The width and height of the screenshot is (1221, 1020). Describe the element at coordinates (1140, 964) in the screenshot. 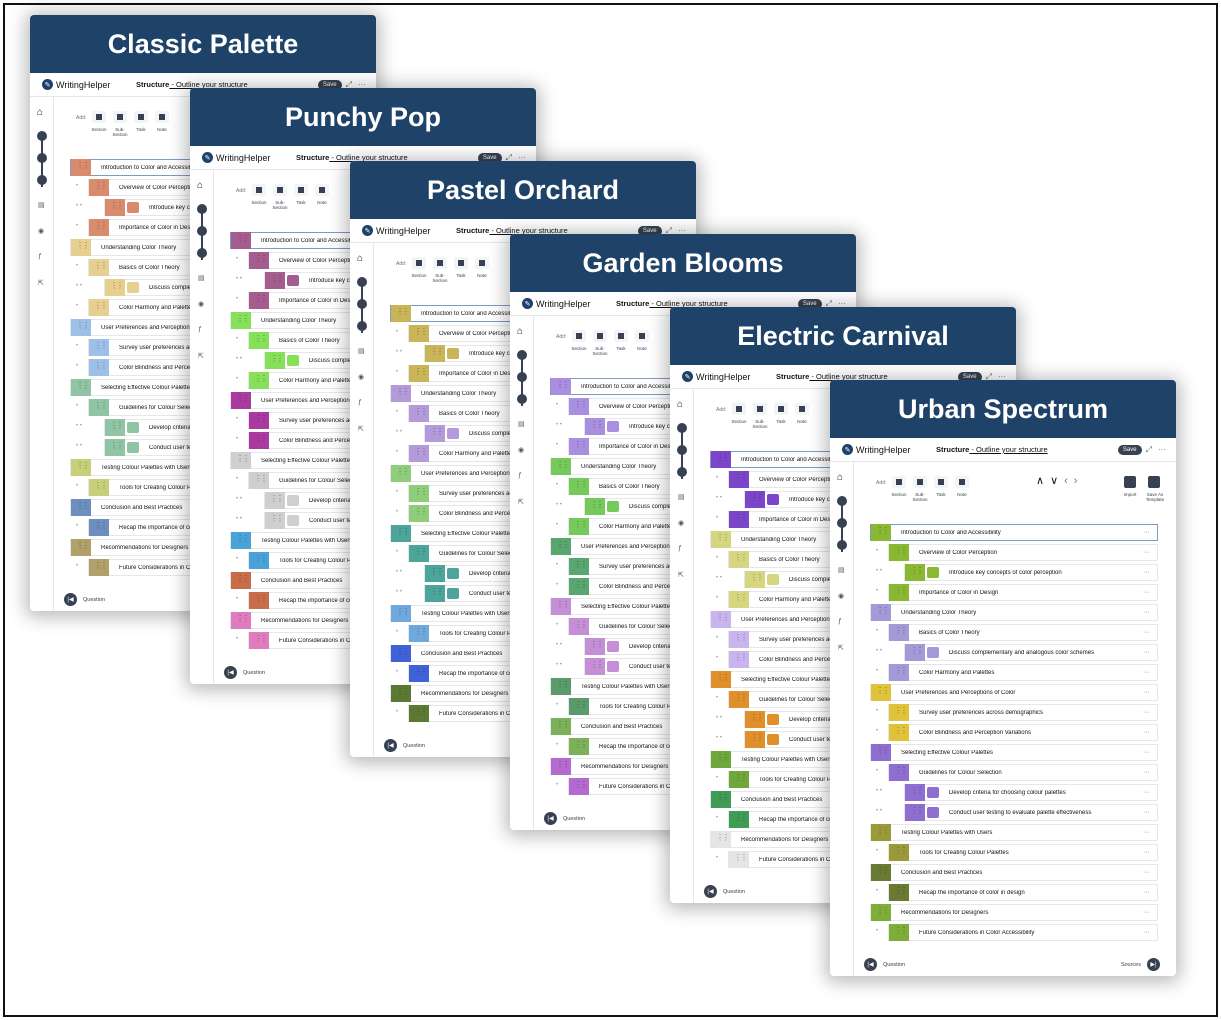

I see `sources-control: Sources ▶|` at that location.